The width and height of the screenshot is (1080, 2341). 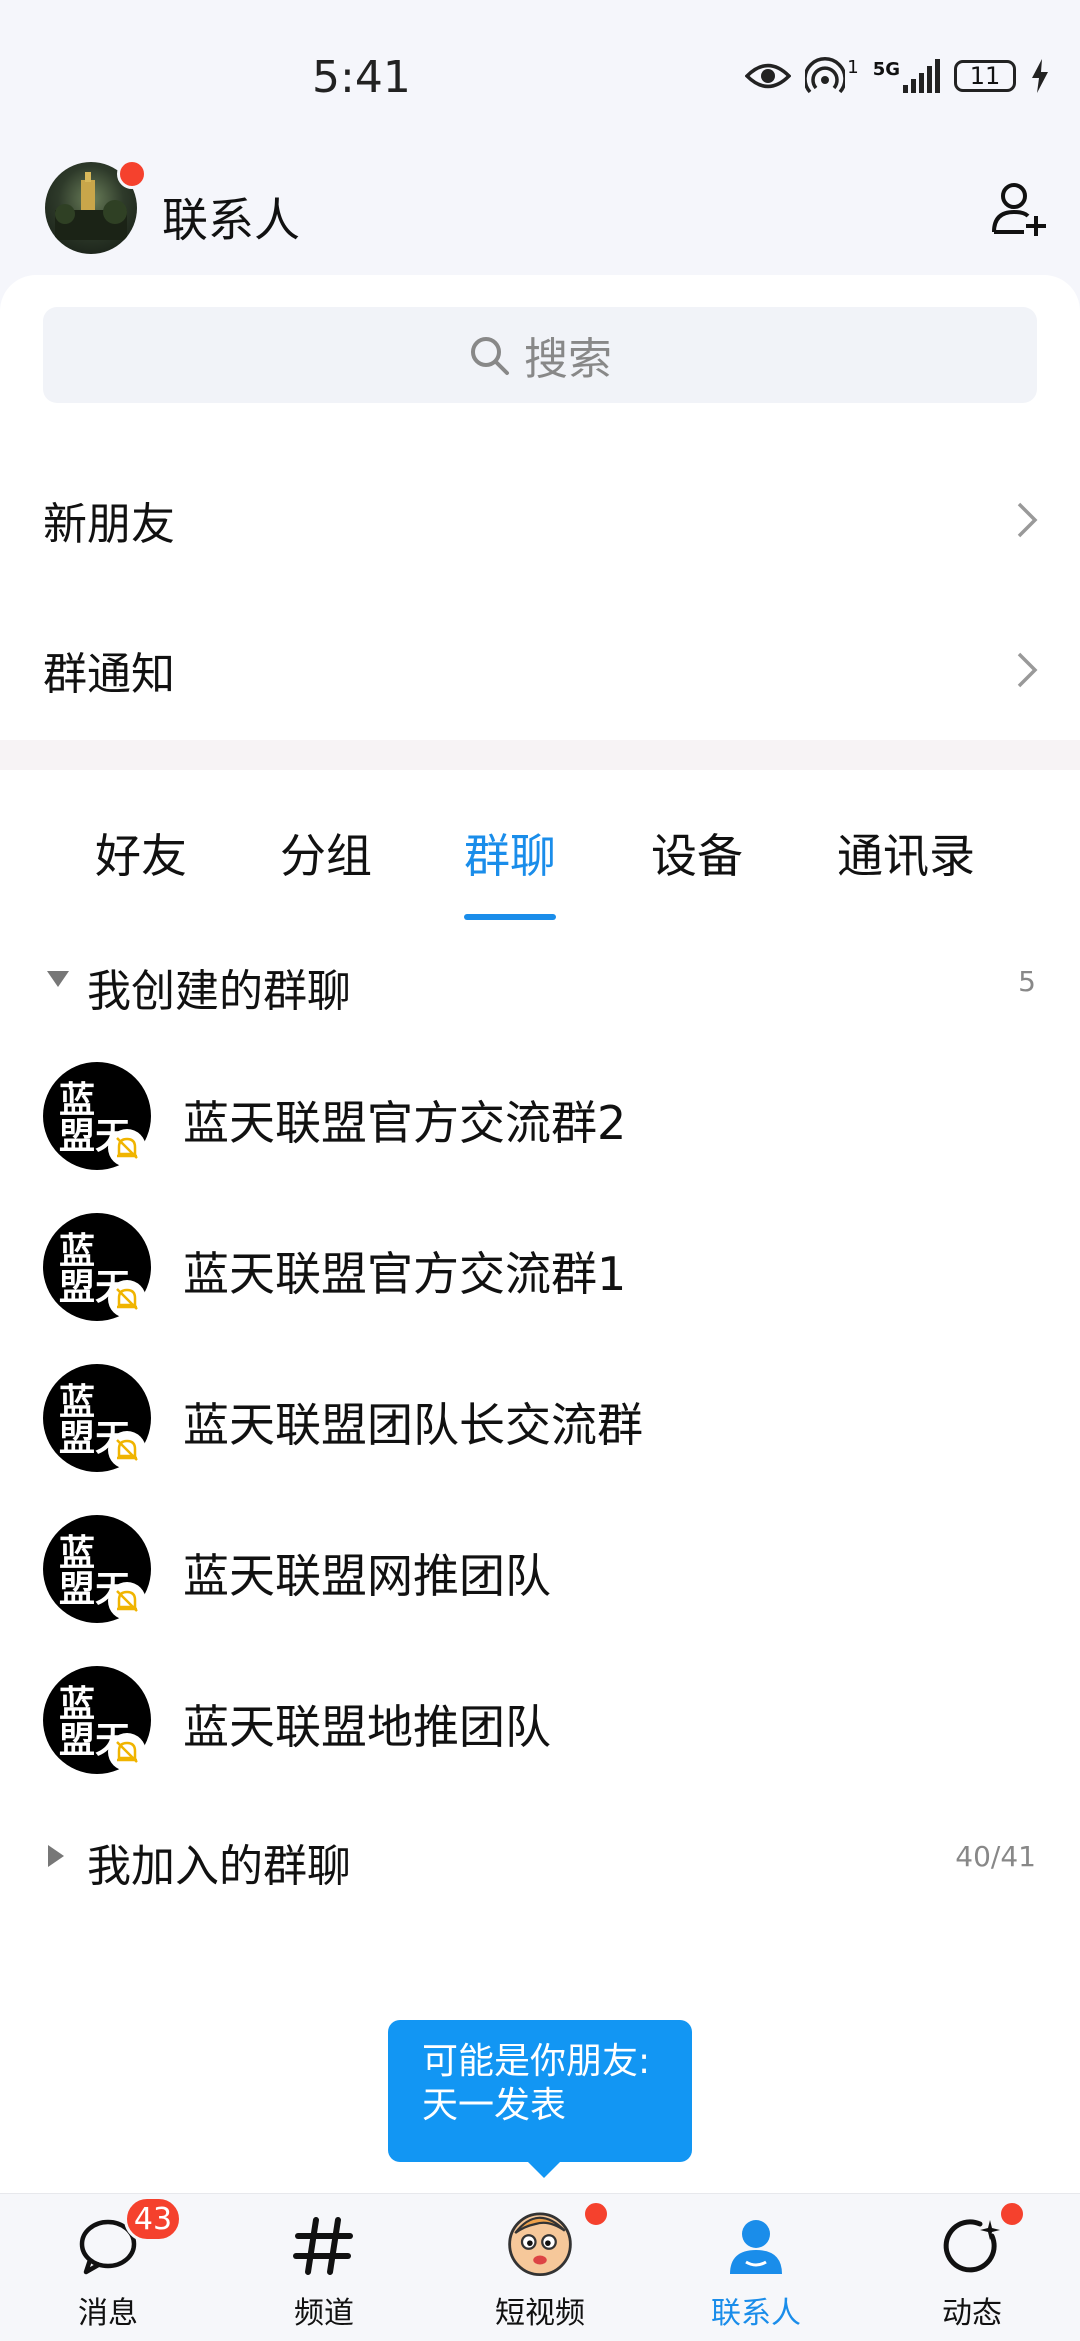 I want to click on tab-group-chats: 群聊, so click(x=510, y=853).